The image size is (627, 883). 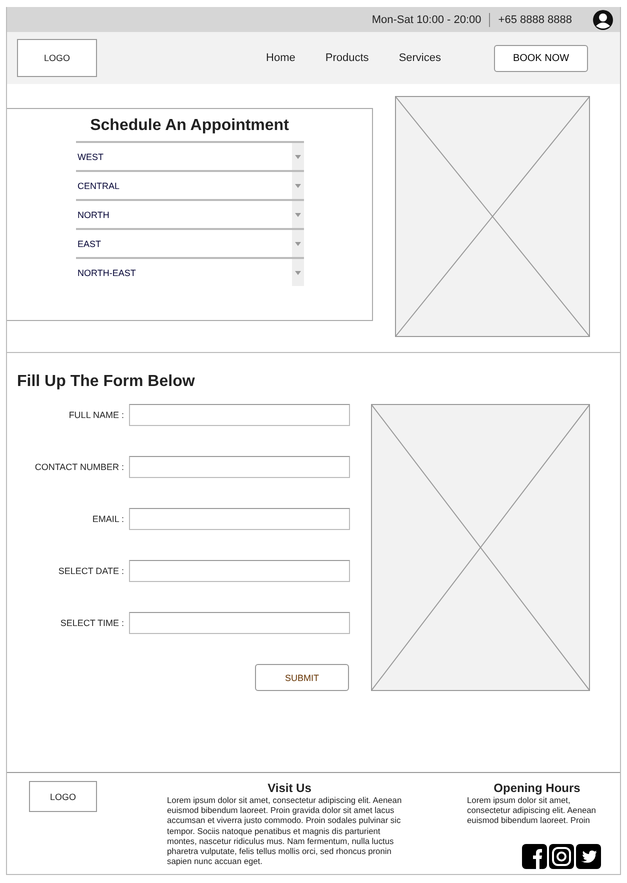 I want to click on nav-link: Home, so click(x=281, y=58).